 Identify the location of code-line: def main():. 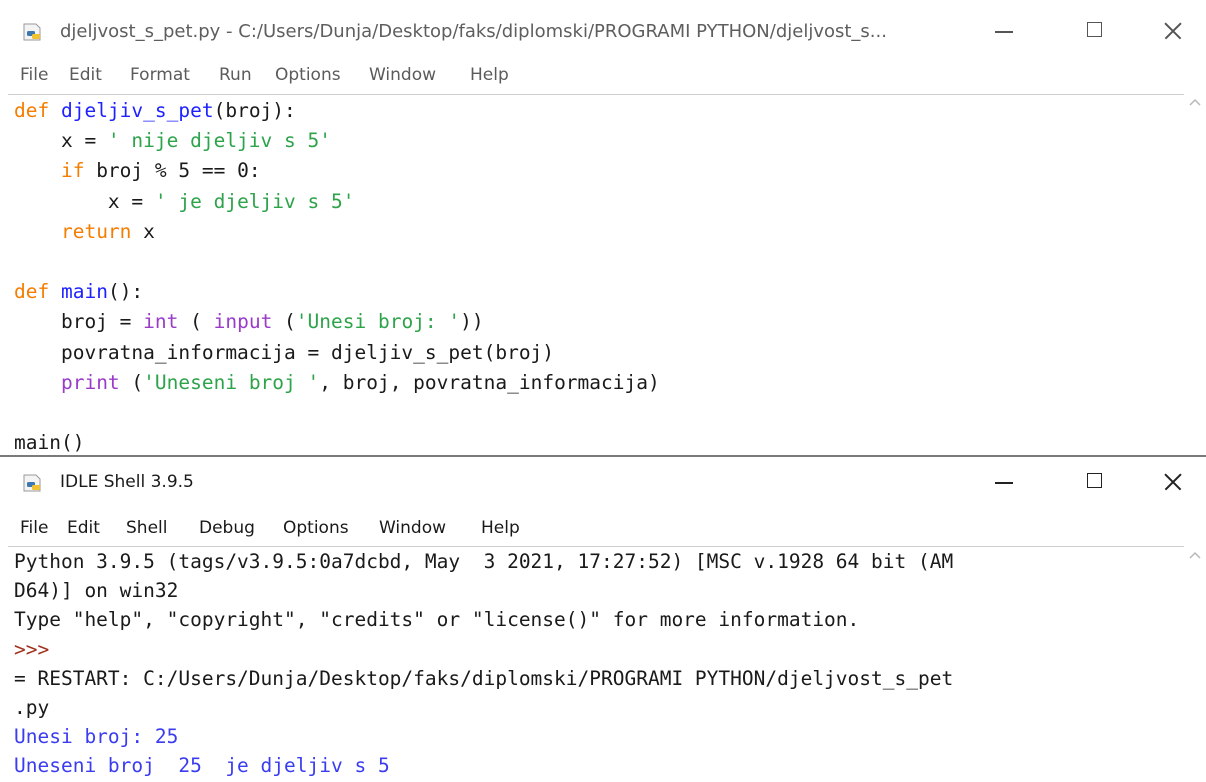
(78, 292).